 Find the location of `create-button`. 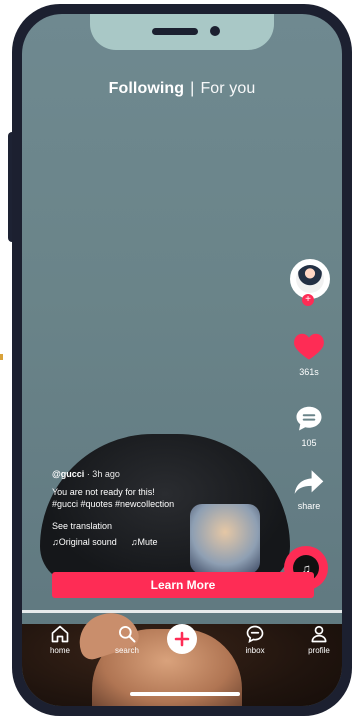

create-button is located at coordinates (182, 639).